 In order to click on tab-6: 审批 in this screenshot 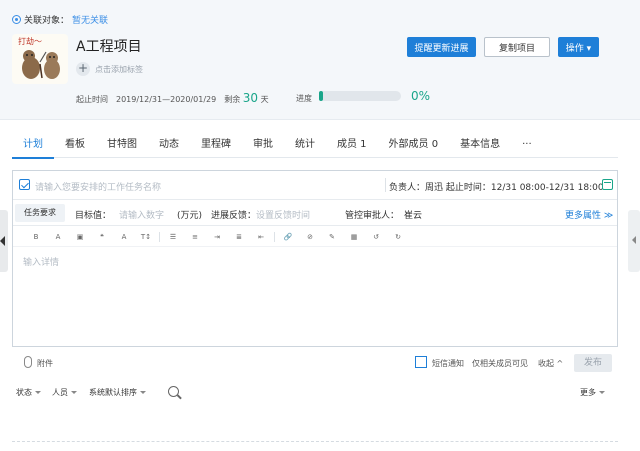, I will do `click(263, 145)`.